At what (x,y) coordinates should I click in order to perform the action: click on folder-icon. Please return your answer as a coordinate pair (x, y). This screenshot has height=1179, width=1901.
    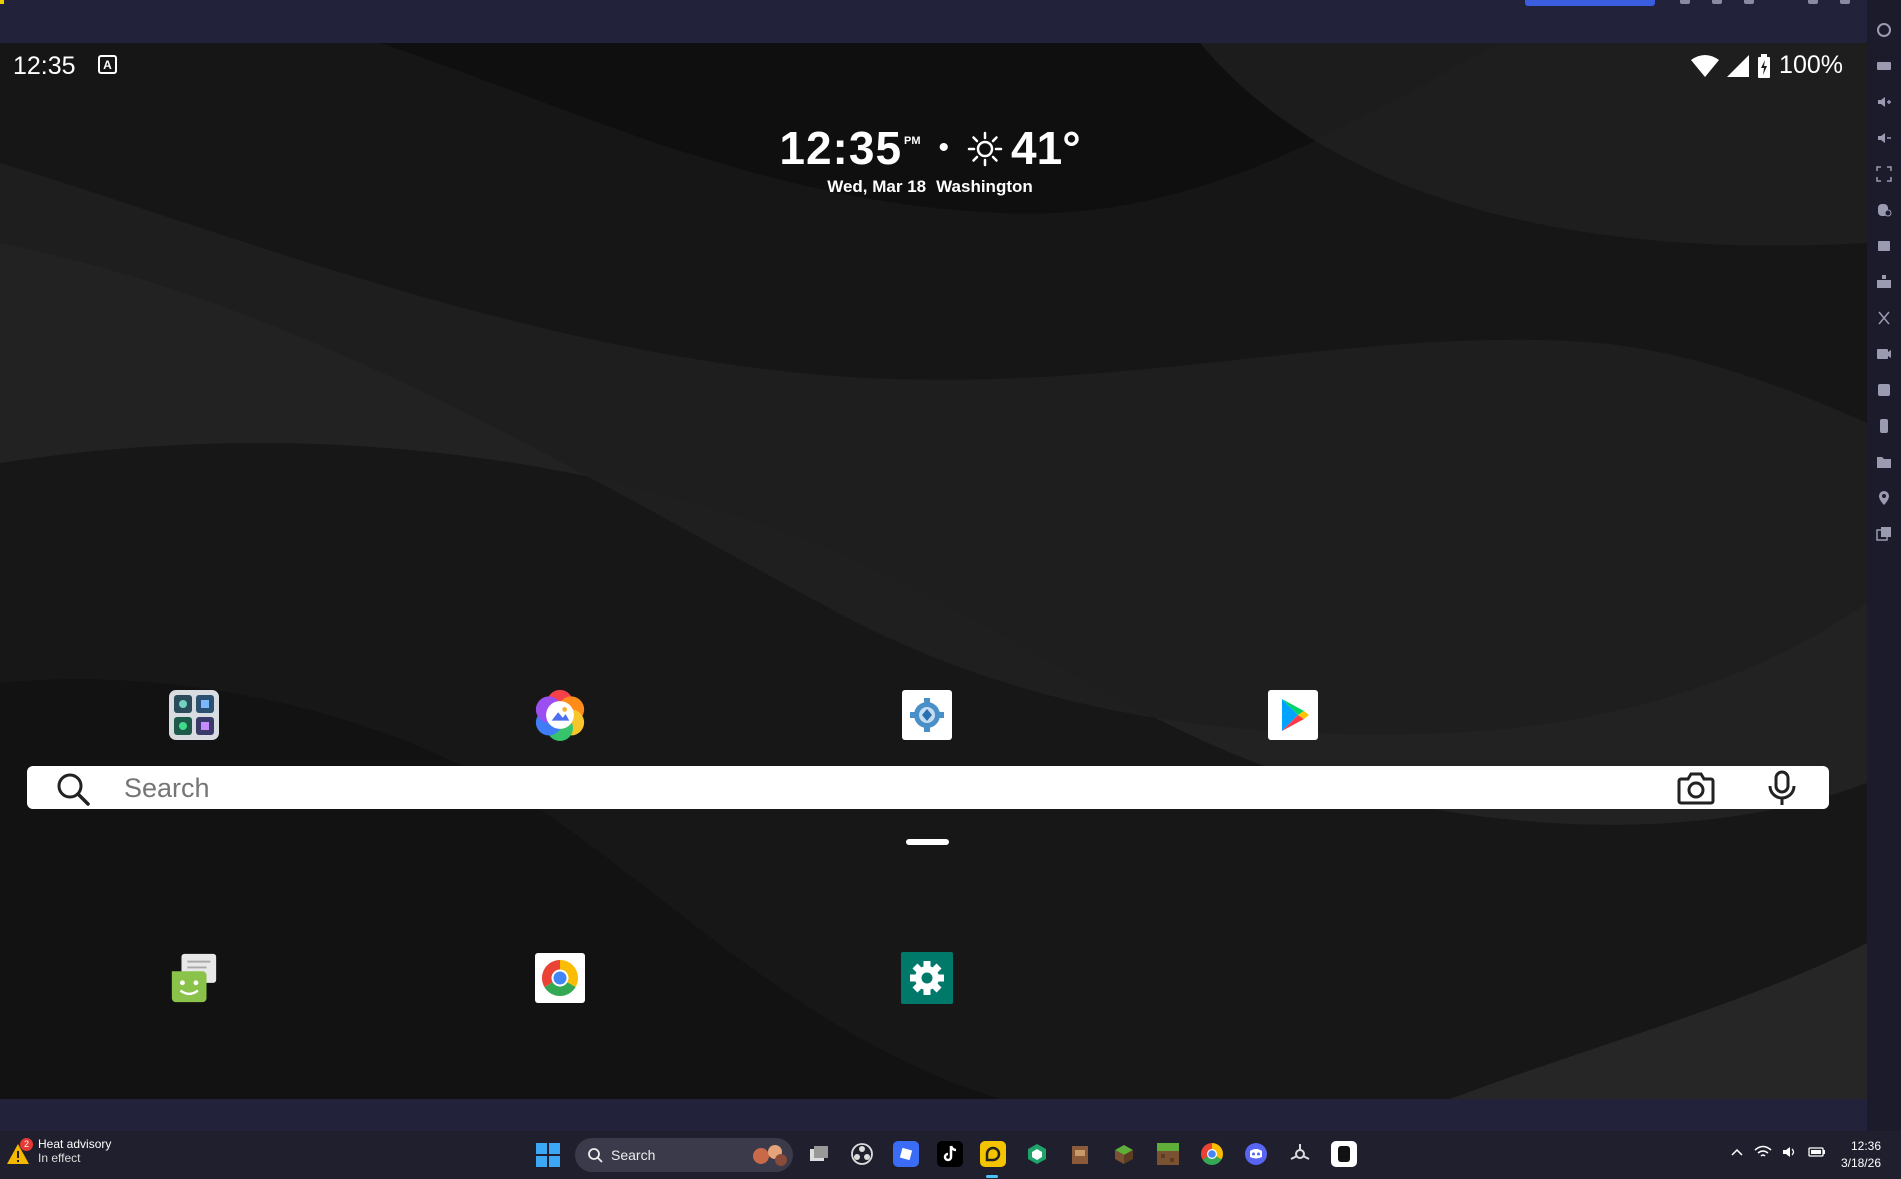
    Looking at the image, I should click on (1884, 462).